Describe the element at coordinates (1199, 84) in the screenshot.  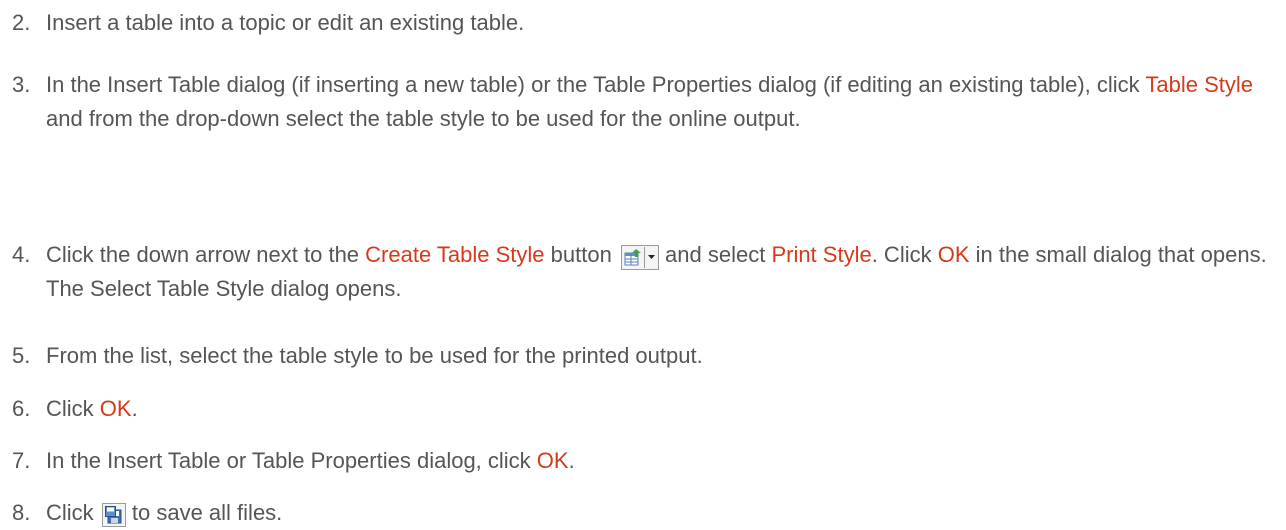
I see `ui-term-table-style: Table Style` at that location.